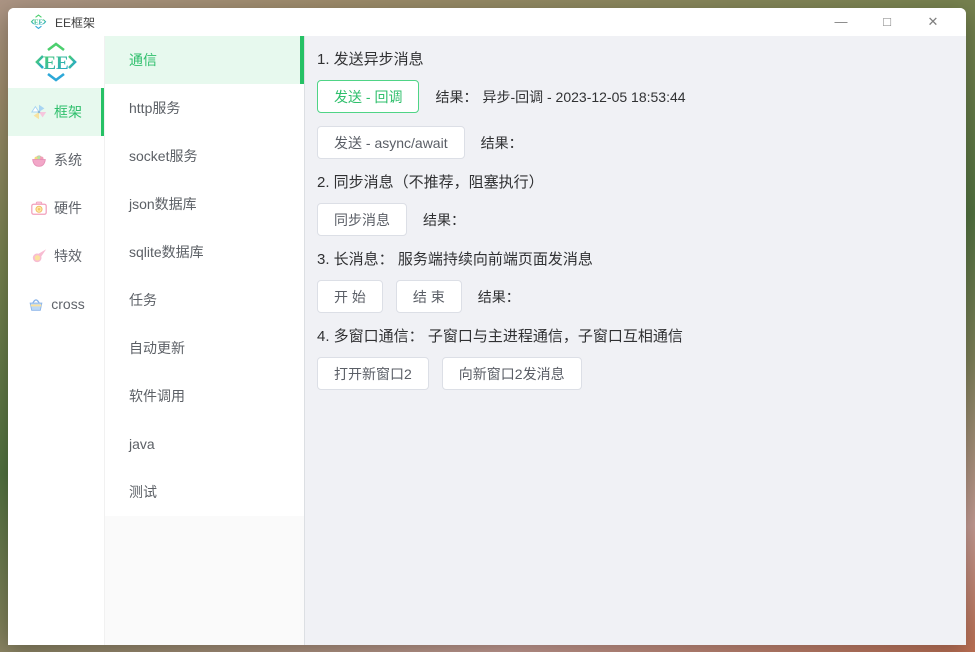 The width and height of the screenshot is (975, 652). What do you see at coordinates (36, 304) in the screenshot?
I see `shopping-basket-icon` at bounding box center [36, 304].